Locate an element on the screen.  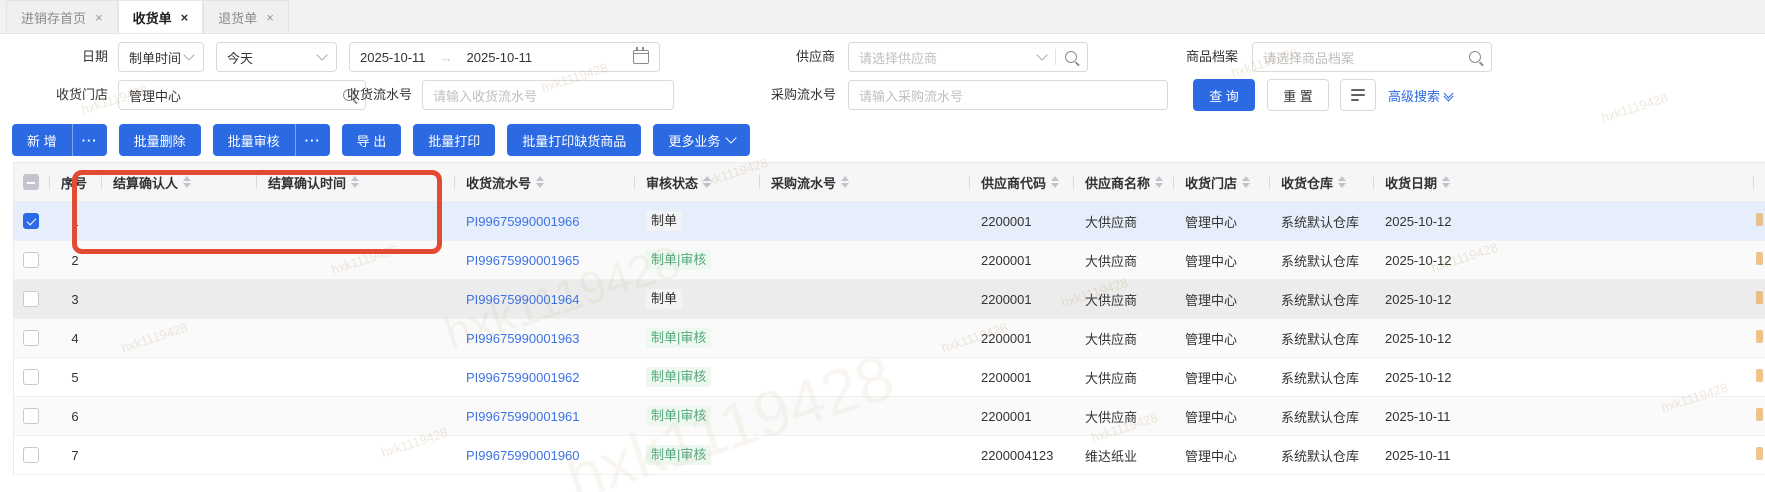
cell-no: 4 is located at coordinates (75, 338).